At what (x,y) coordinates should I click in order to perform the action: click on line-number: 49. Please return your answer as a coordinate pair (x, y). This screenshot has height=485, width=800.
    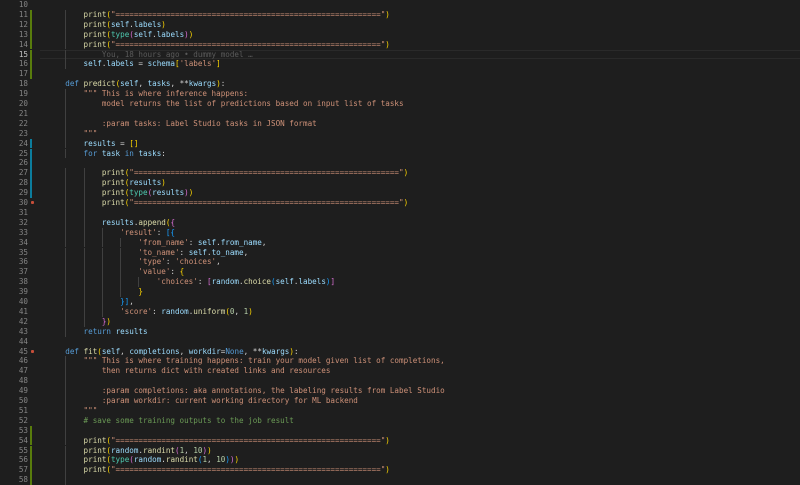
    Looking at the image, I should click on (23, 391).